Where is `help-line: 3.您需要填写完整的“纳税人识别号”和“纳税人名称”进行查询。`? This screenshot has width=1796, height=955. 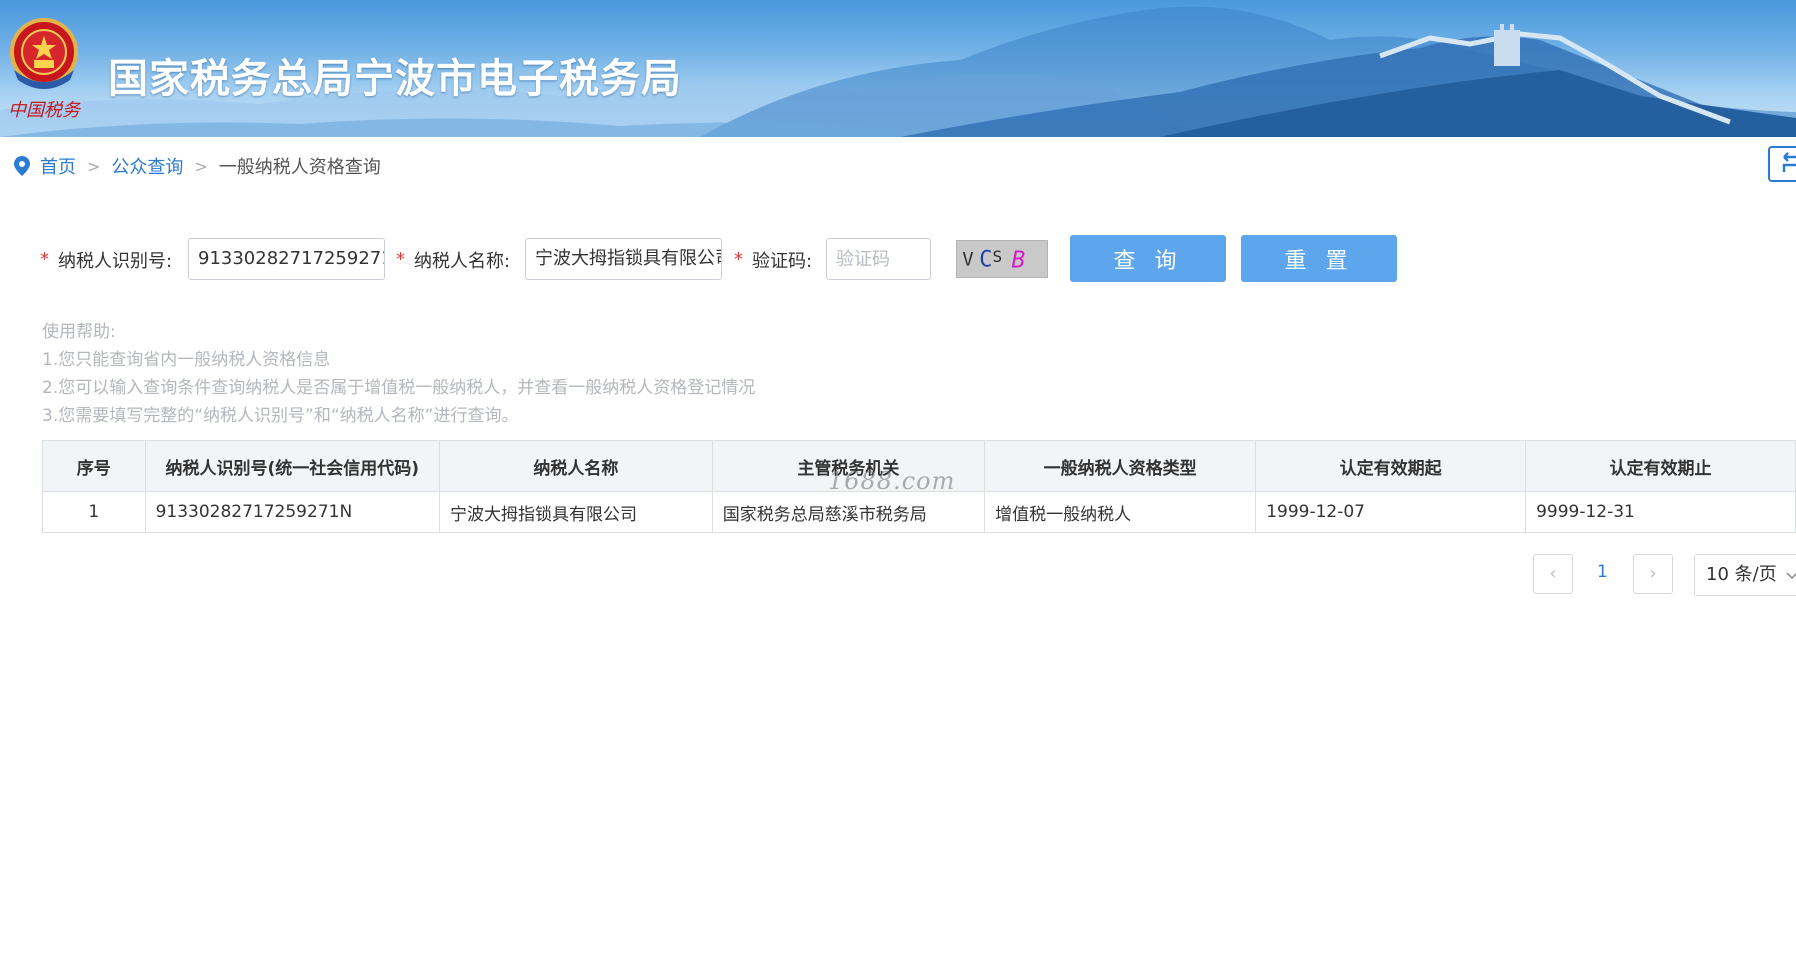
help-line: 3.您需要填写完整的“纳税人识别号”和“纳税人名称”进行查询。 is located at coordinates (280, 416).